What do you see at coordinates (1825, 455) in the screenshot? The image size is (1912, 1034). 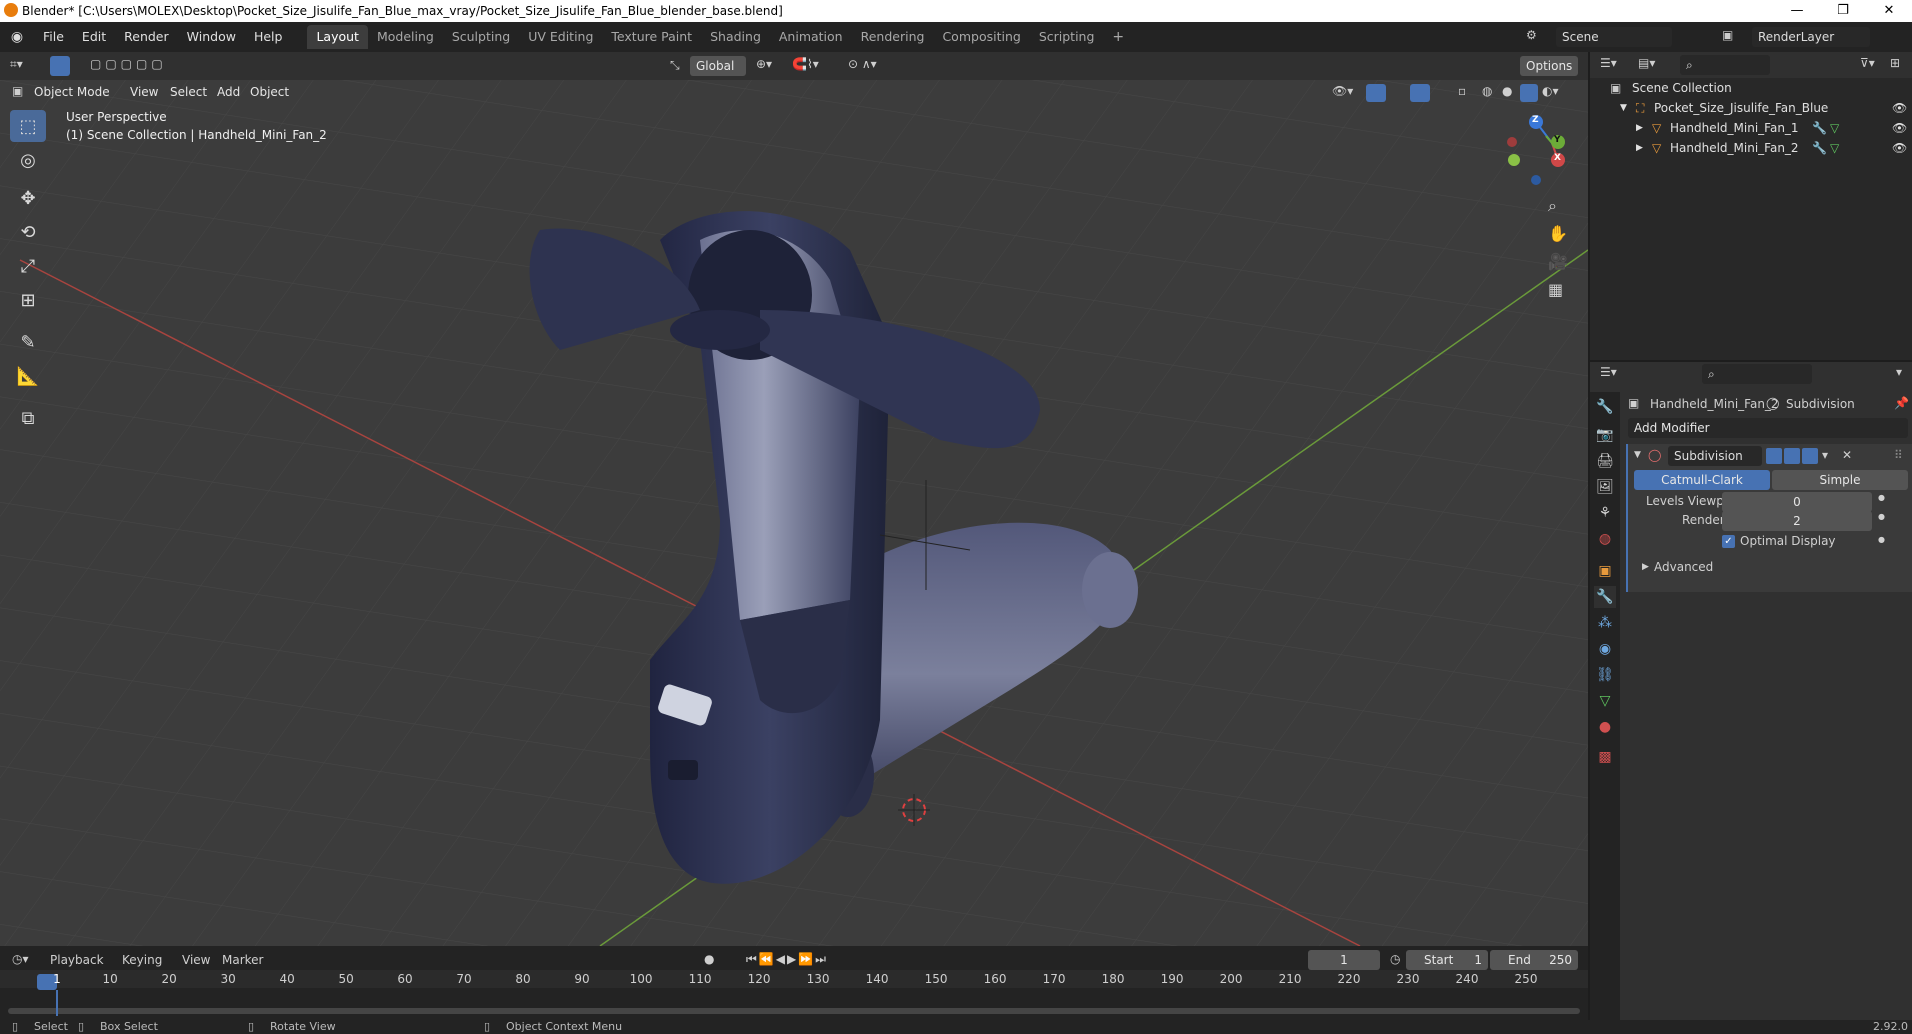 I see `modifier-menu-chevron-icon: ▾` at bounding box center [1825, 455].